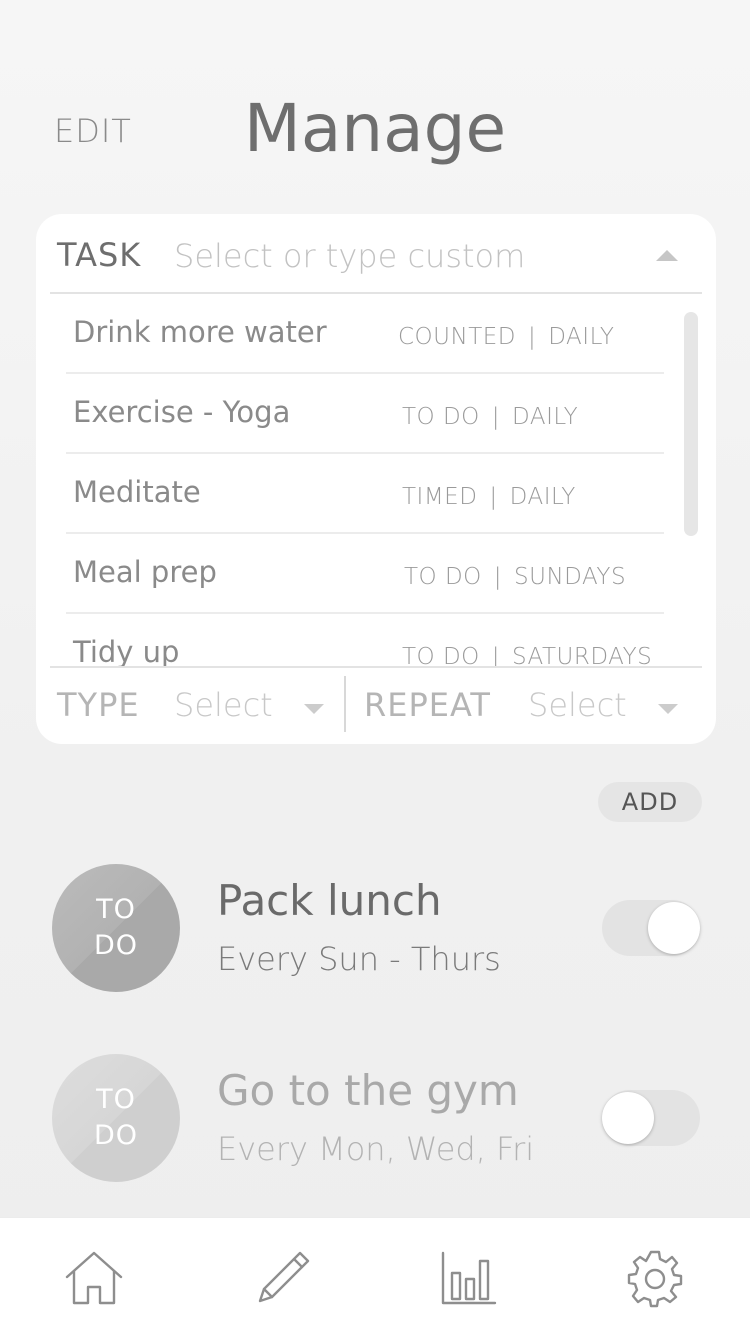 The height and width of the screenshot is (1334, 750). I want to click on task-option-repeat: SATURDAYS, so click(582, 655).